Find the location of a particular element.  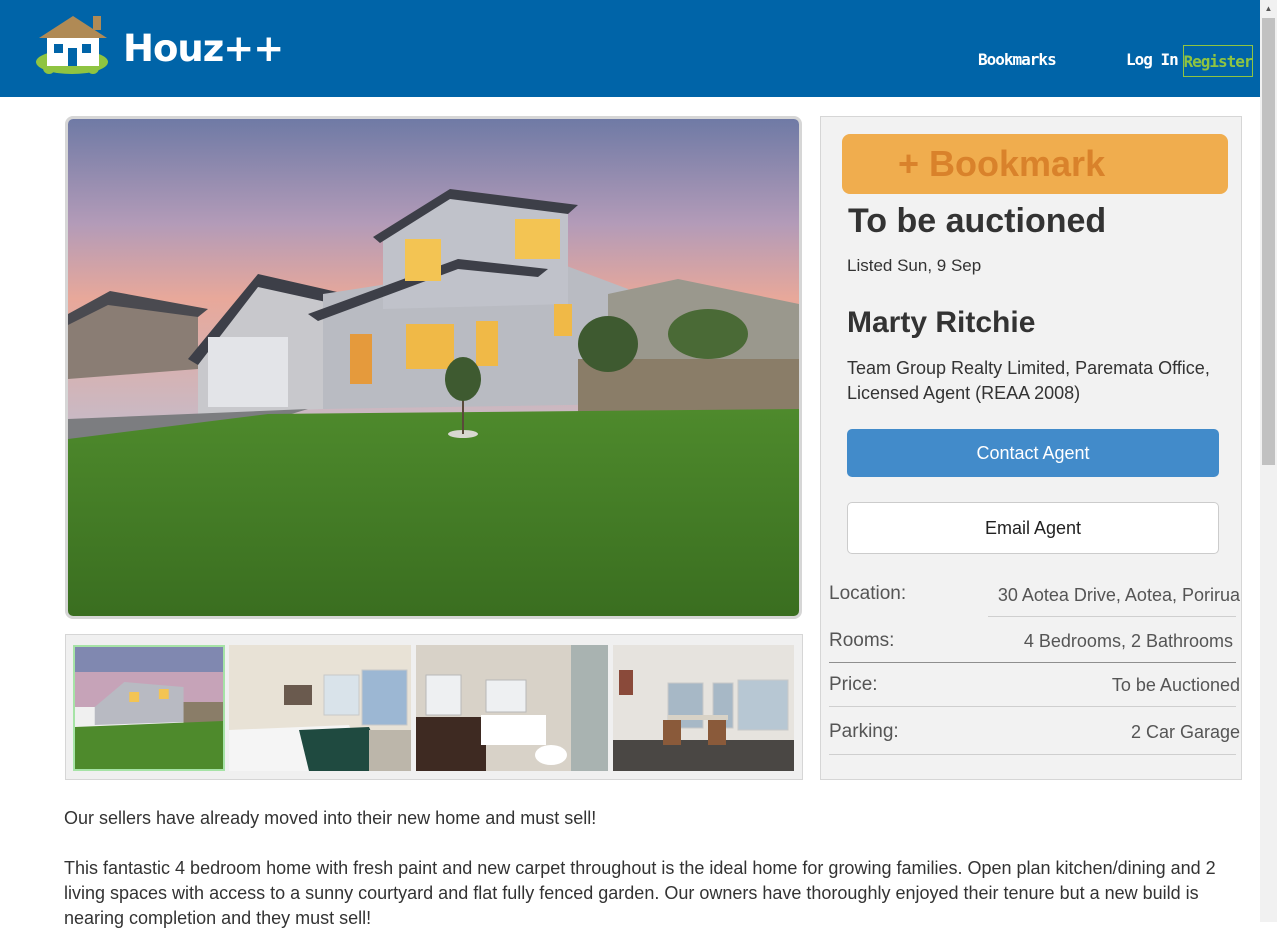

thumbnail-exterior is located at coordinates (149, 708).